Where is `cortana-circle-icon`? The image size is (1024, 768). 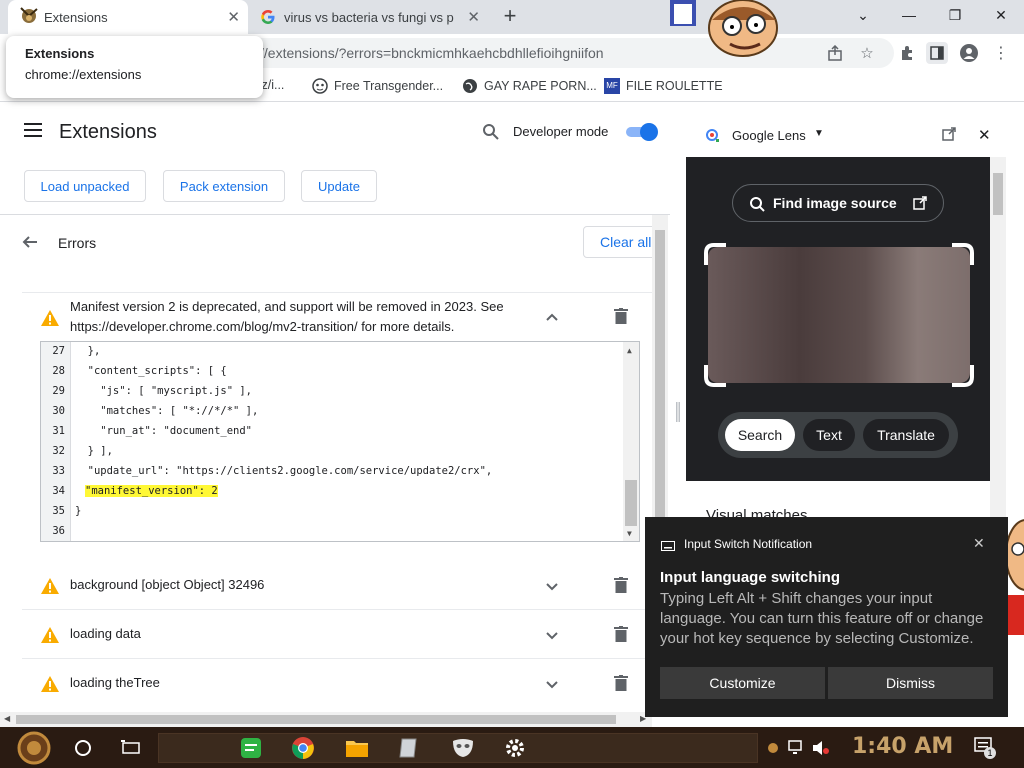
cortana-circle-icon is located at coordinates (83, 748).